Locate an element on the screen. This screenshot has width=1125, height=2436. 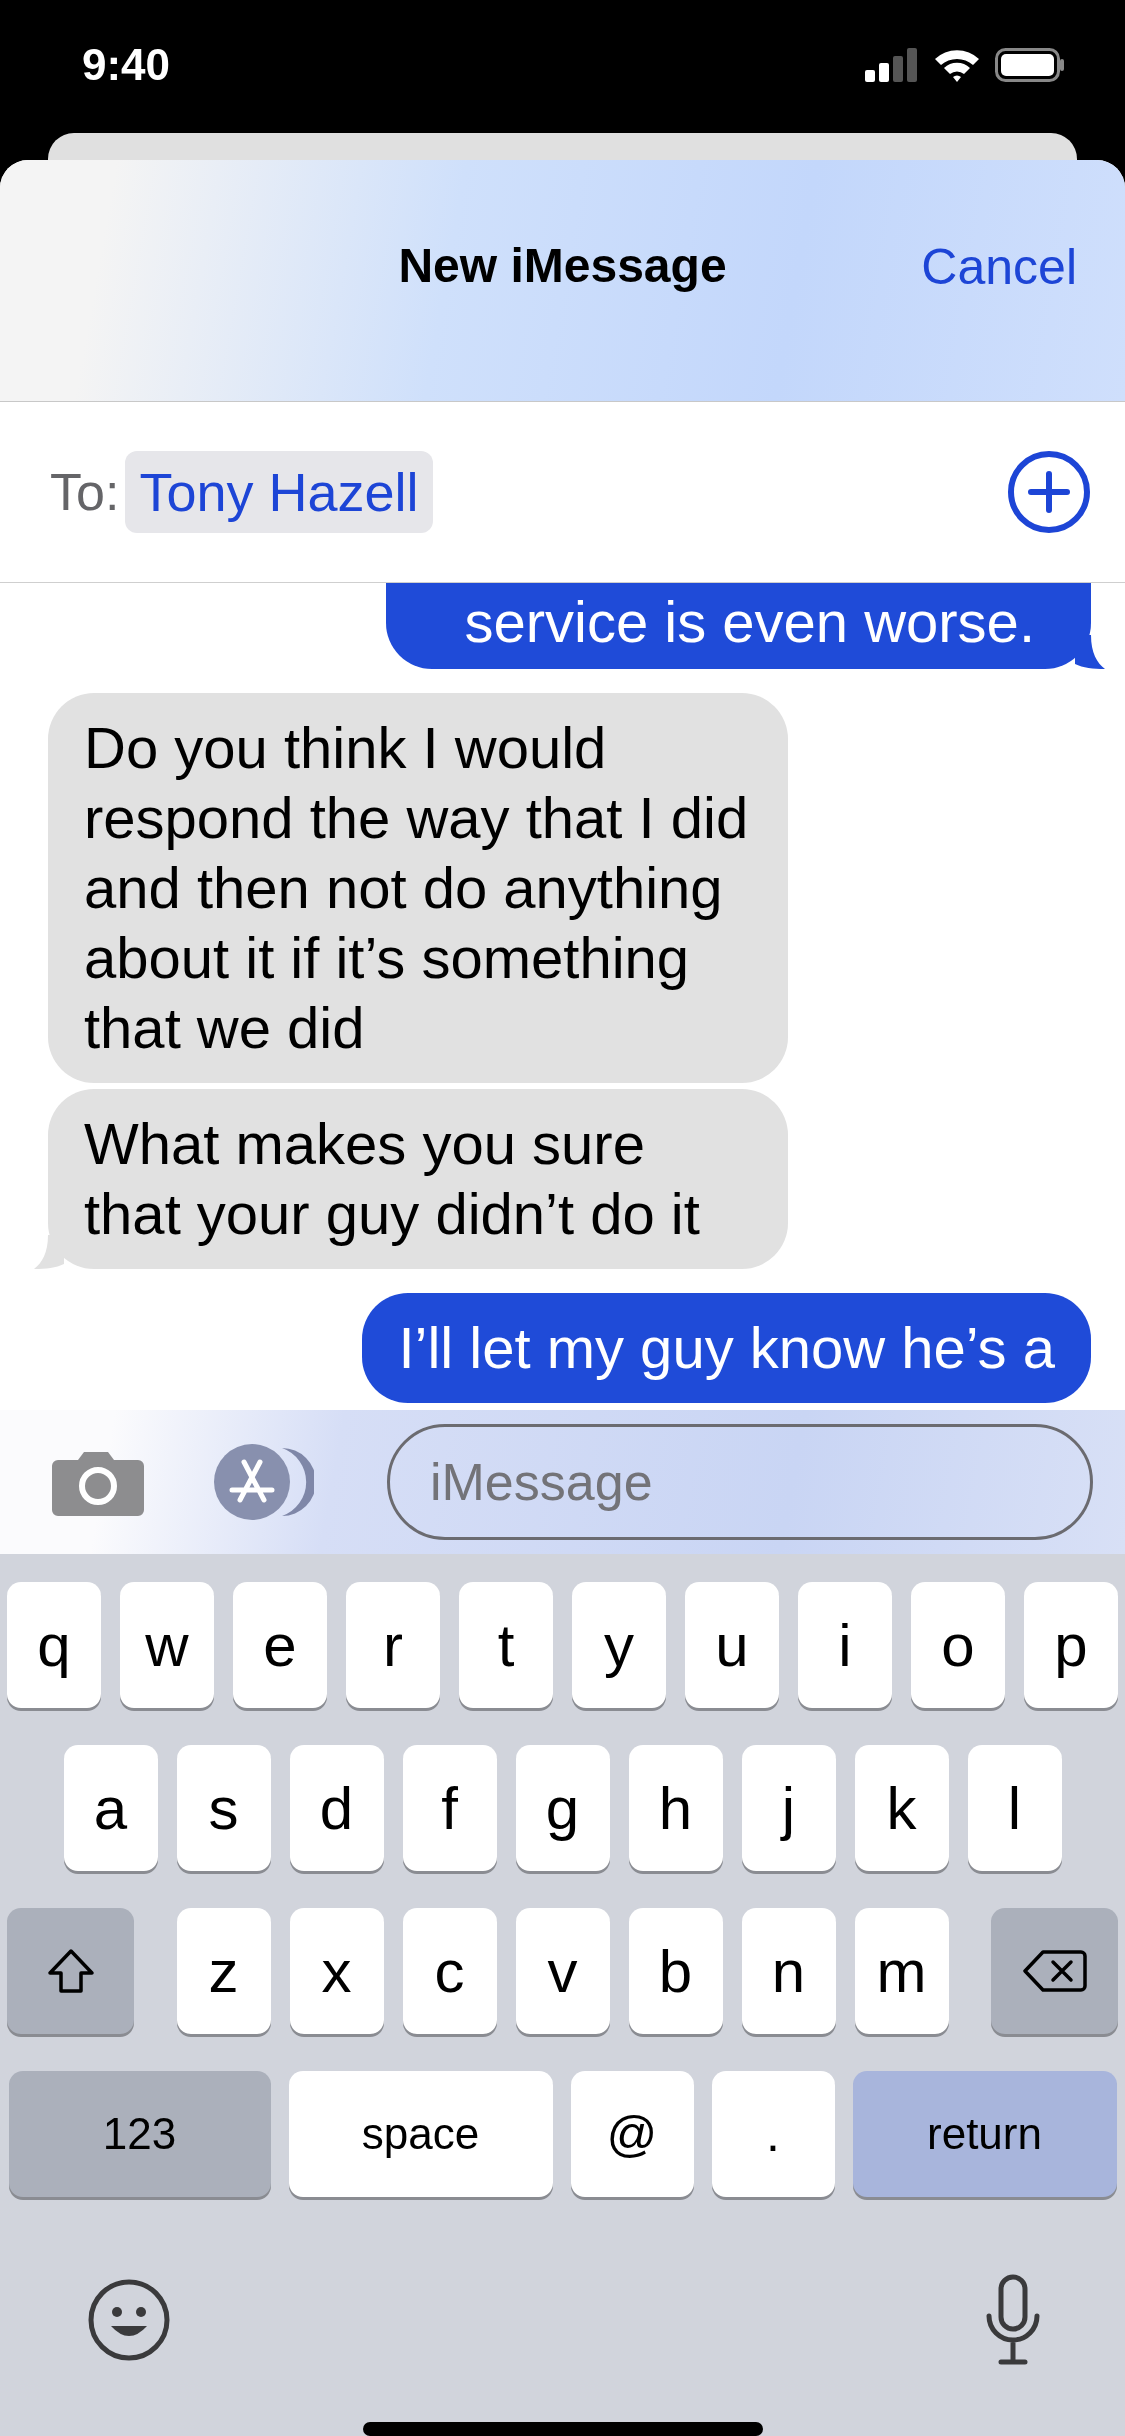
keyboard-key: f is located at coordinates (449, 1808).